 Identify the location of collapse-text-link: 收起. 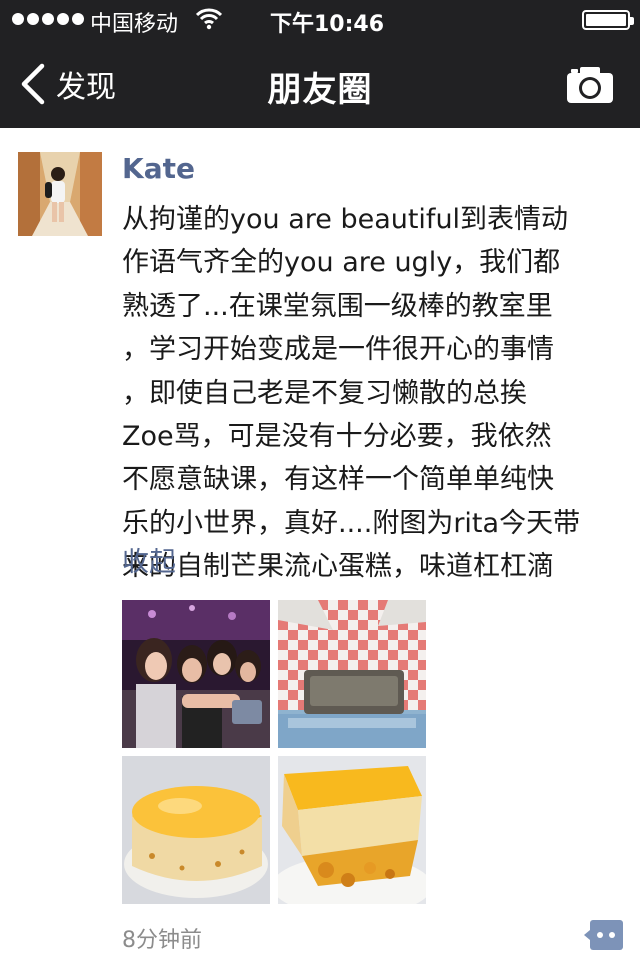
(149, 559).